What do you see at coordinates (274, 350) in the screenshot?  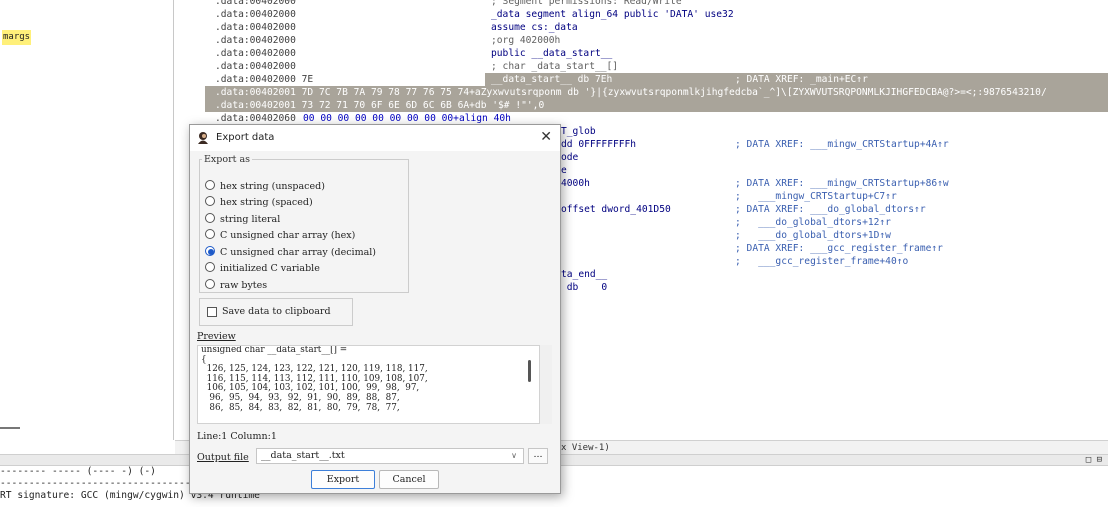 I see `preview-line: unsigned char __data_start__[] =` at bounding box center [274, 350].